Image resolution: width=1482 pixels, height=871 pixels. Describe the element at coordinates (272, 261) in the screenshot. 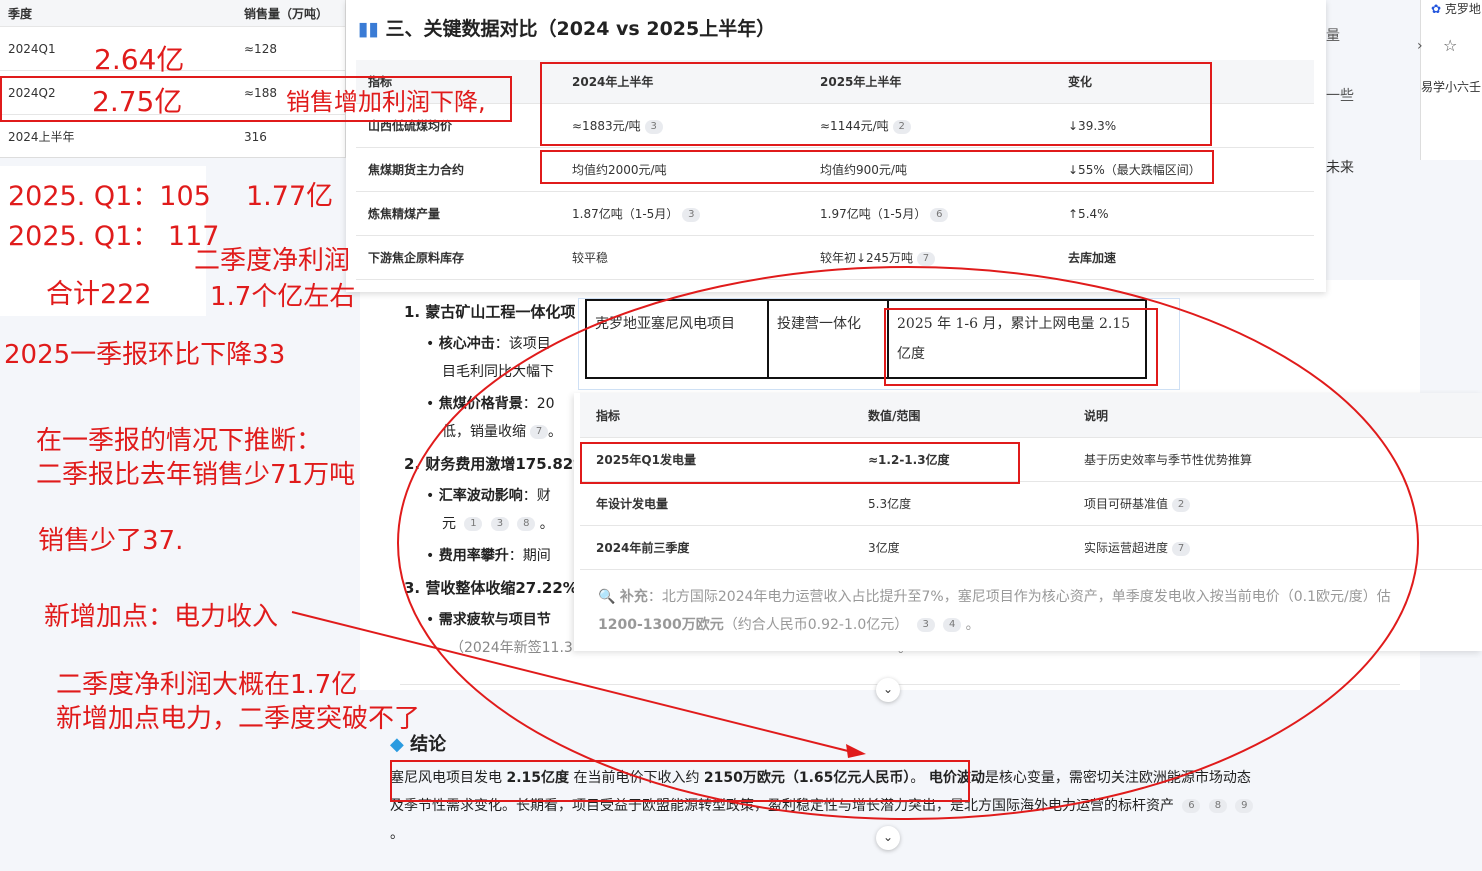

I see `annotation-note: 二季度净利润` at that location.